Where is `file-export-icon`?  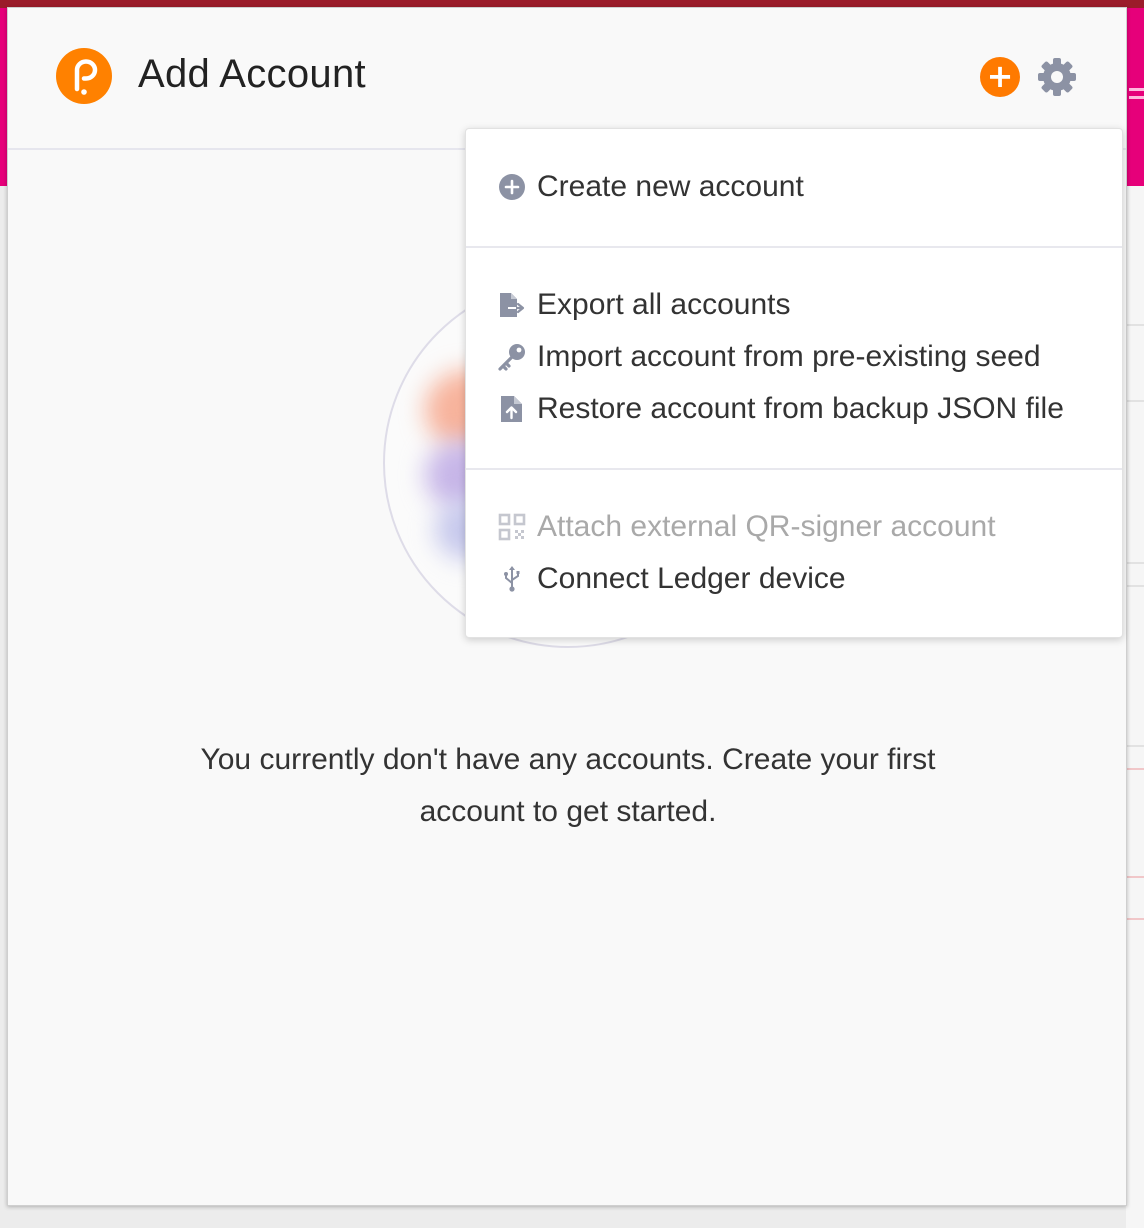 file-export-icon is located at coordinates (512, 305).